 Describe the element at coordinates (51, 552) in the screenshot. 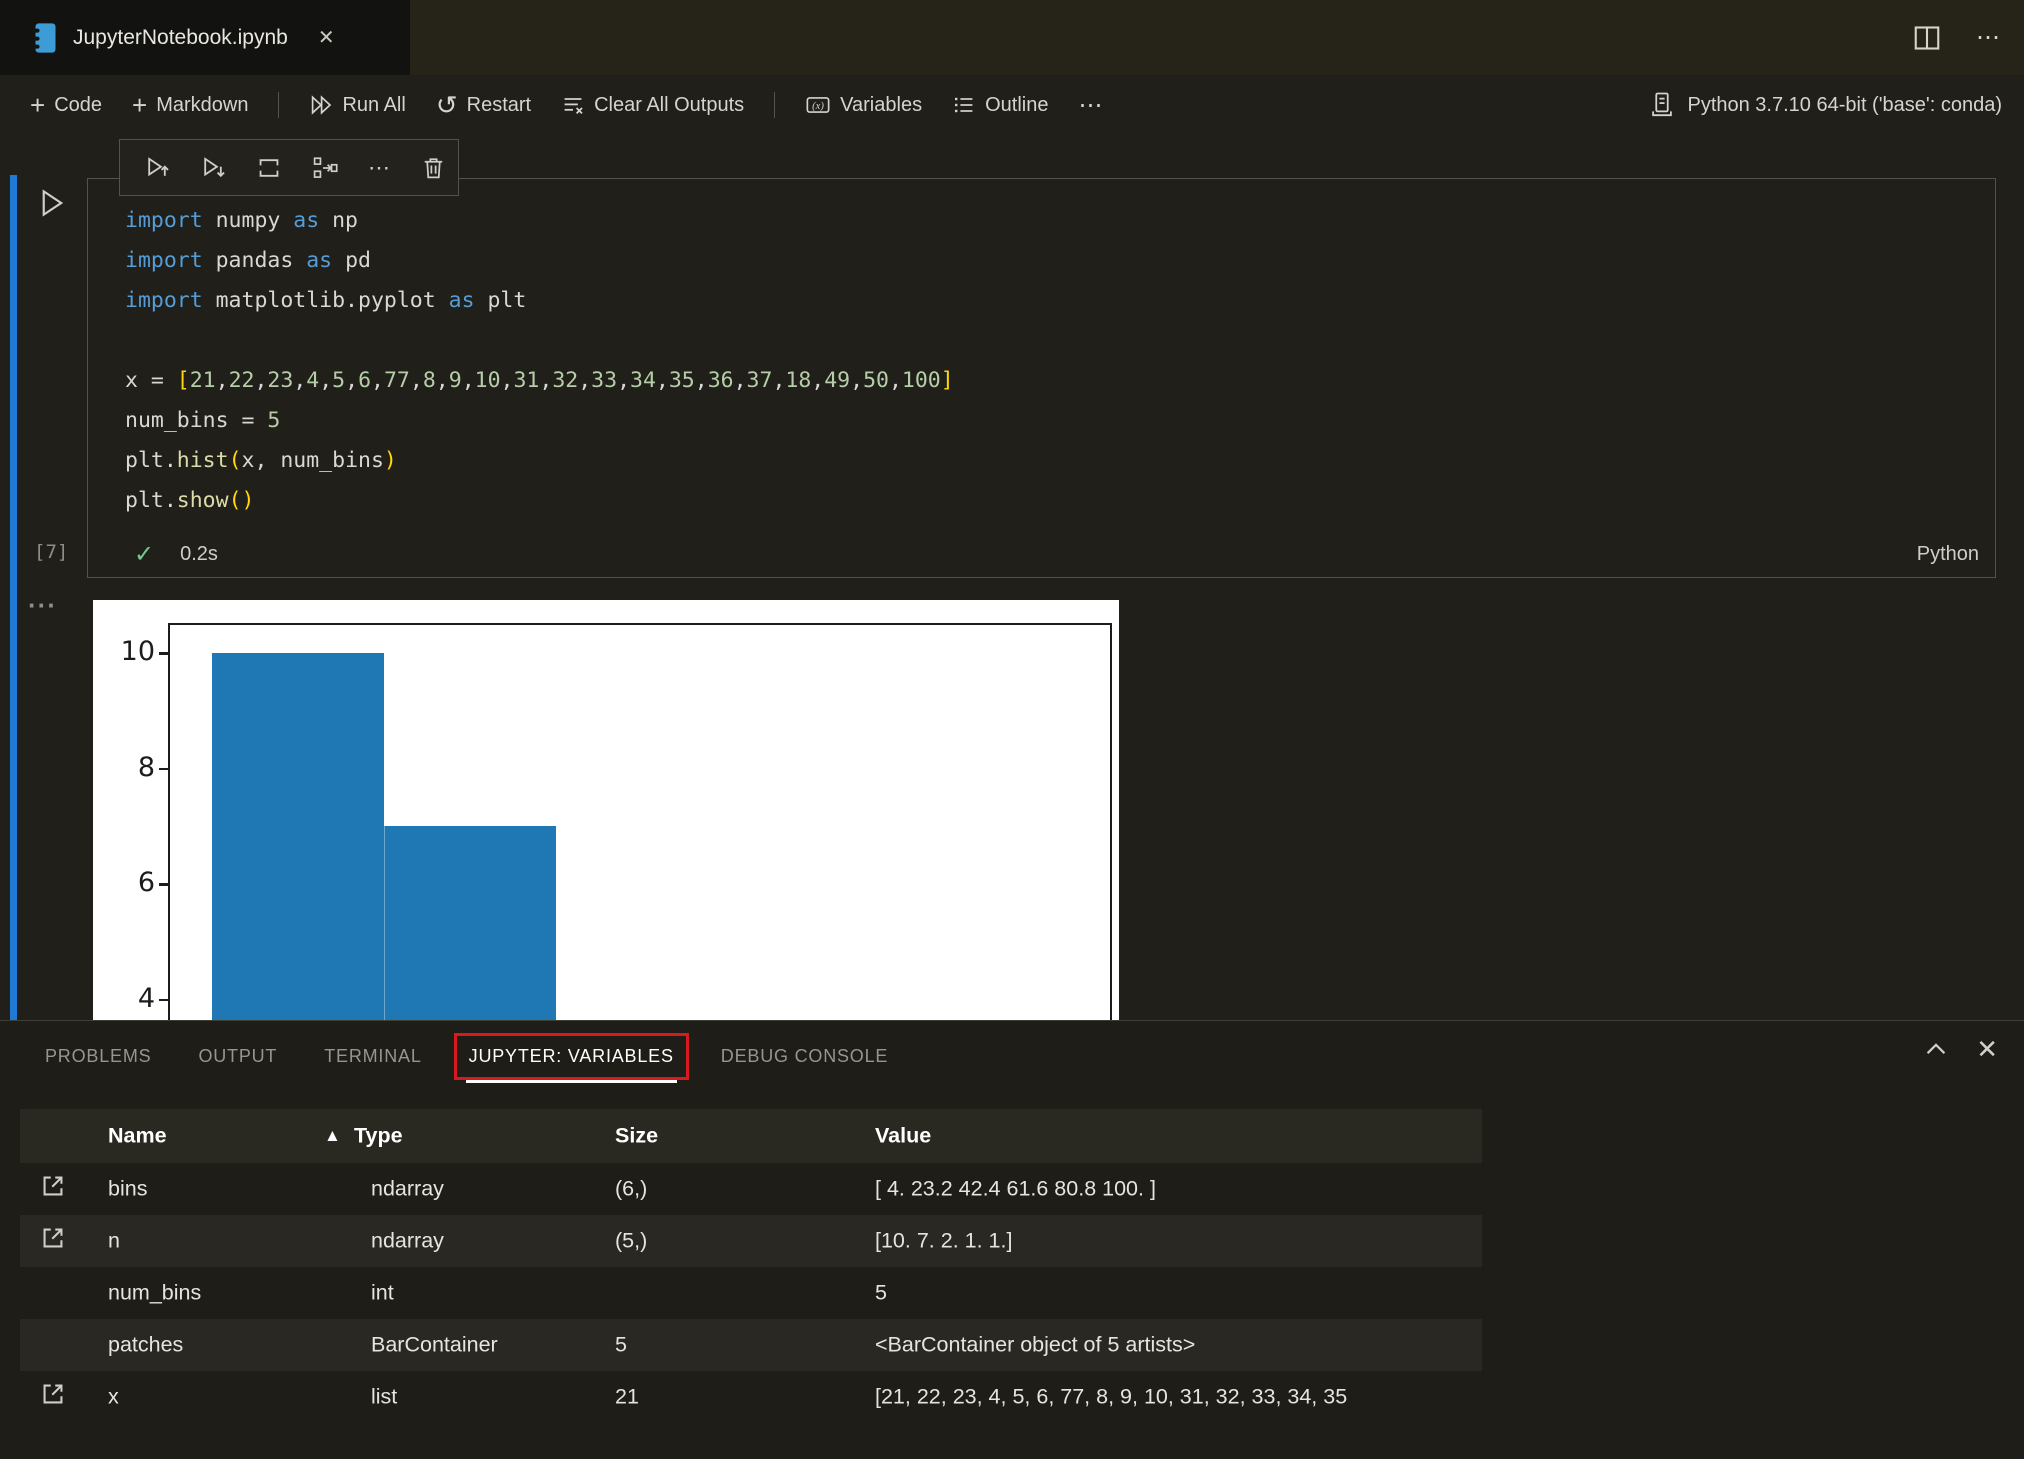

I see `execution-count: [7]` at that location.